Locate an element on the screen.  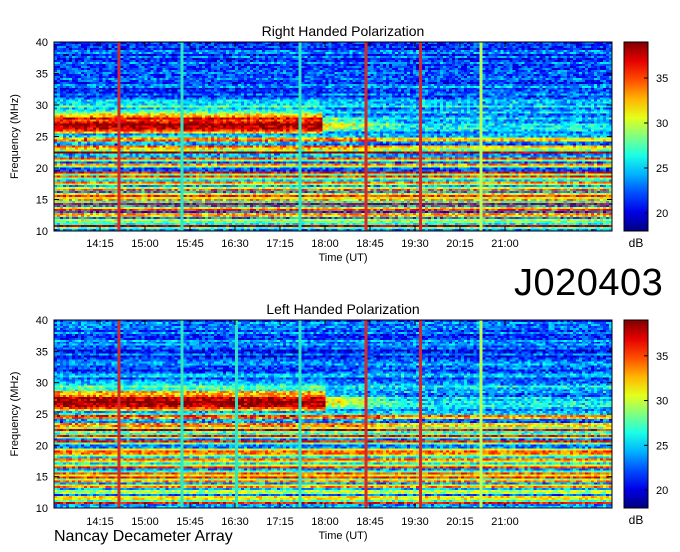
chart-title: Right Handed Polarization is located at coordinates (343, 31).